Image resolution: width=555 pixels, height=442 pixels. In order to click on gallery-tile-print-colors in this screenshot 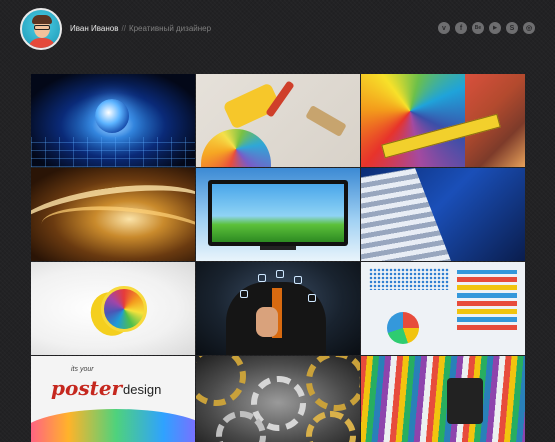, I will do `click(443, 399)`.